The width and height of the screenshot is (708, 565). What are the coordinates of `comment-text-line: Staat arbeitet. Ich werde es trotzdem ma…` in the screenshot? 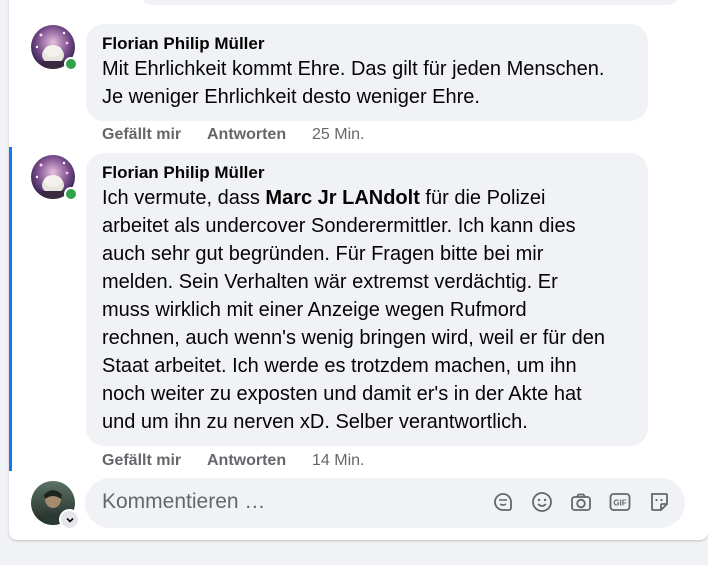 It's located at (339, 366).